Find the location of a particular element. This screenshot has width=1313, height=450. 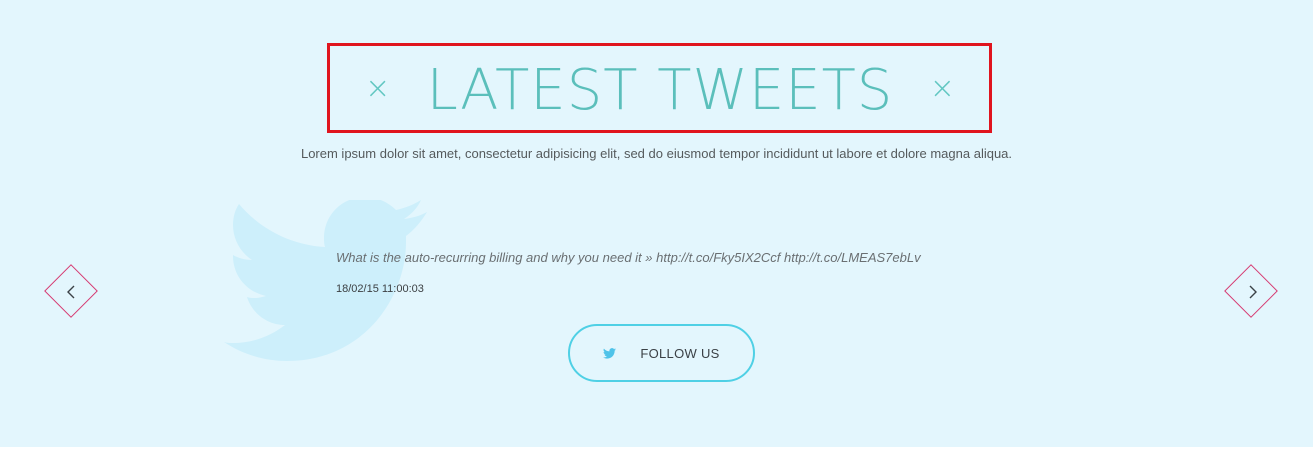

section-header: × LATEST TWEETS × is located at coordinates (660, 89).